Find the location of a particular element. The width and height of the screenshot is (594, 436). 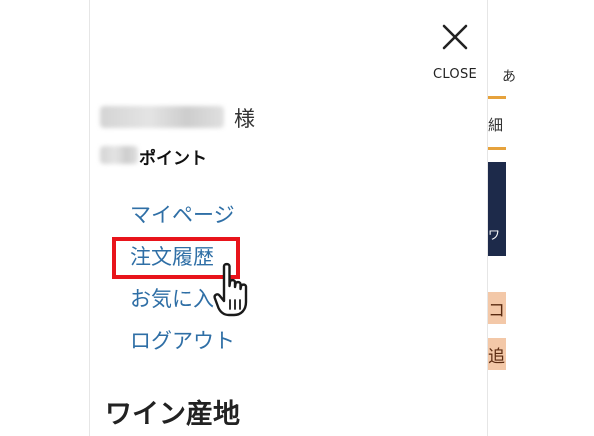

section-heading-wine-regions: ワイン産地 is located at coordinates (172, 414).